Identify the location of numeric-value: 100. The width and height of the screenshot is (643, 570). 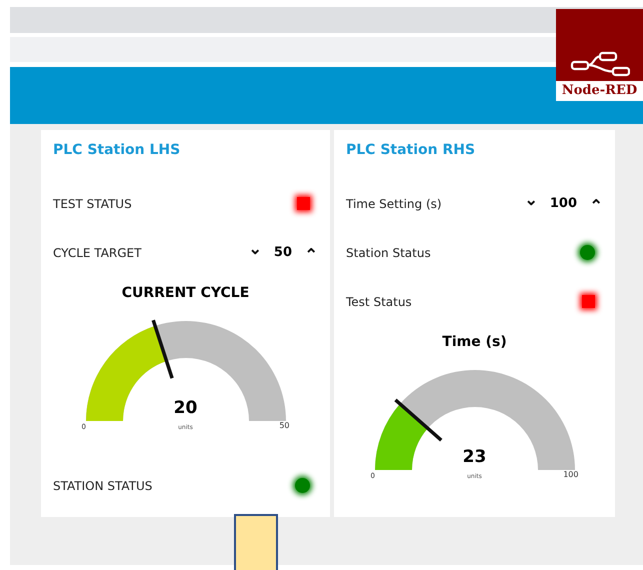
(563, 203).